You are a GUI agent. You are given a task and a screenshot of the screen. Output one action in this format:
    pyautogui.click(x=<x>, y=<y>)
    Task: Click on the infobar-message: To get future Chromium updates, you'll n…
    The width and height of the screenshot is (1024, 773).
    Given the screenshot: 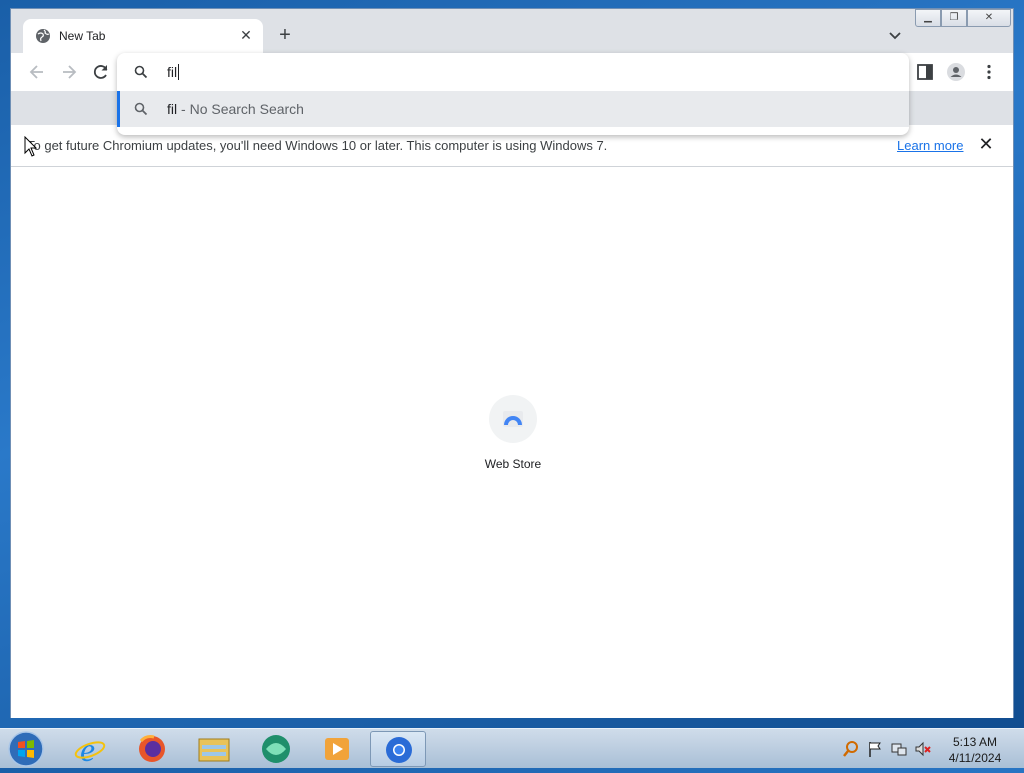 What is the action you would take?
    pyautogui.click(x=317, y=145)
    